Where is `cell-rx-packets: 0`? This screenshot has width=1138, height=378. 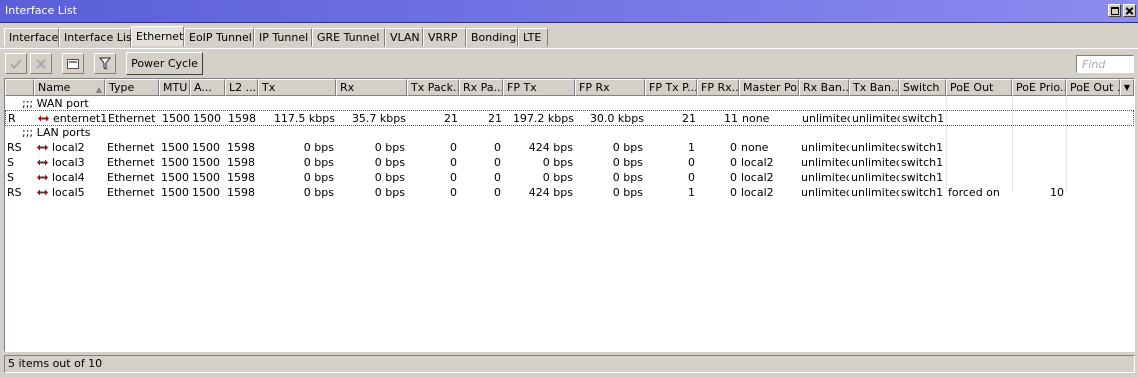
cell-rx-packets: 0 is located at coordinates (497, 147).